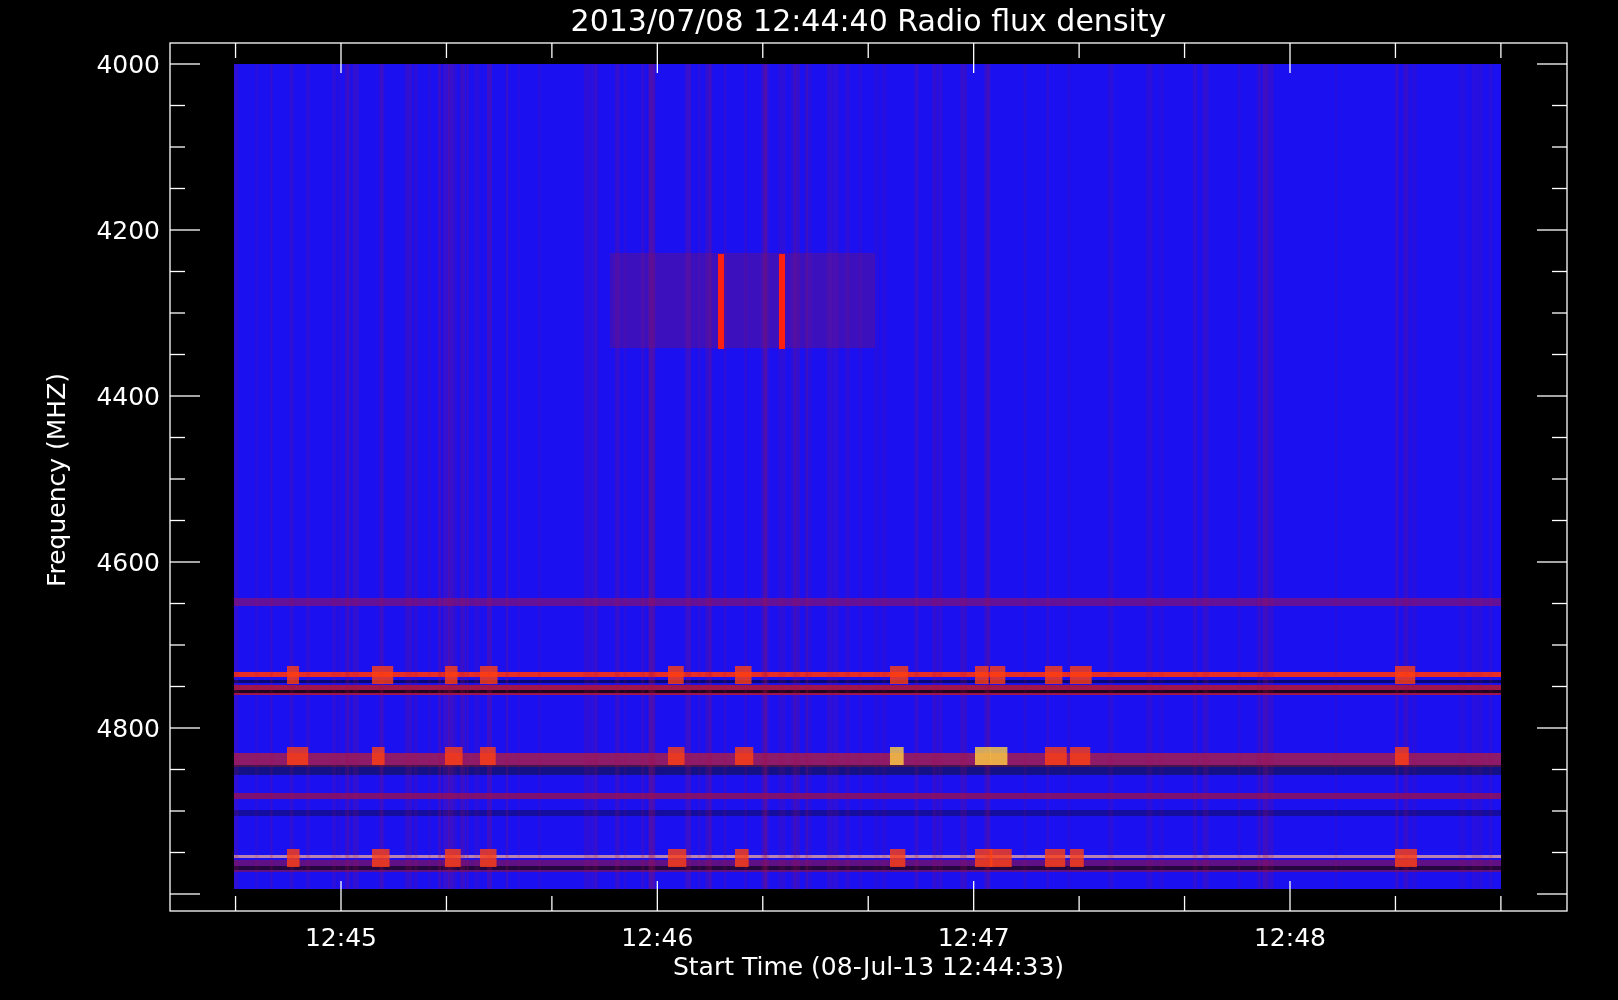  What do you see at coordinates (56, 480) in the screenshot?
I see `axis-title: Frequency (MHZ)` at bounding box center [56, 480].